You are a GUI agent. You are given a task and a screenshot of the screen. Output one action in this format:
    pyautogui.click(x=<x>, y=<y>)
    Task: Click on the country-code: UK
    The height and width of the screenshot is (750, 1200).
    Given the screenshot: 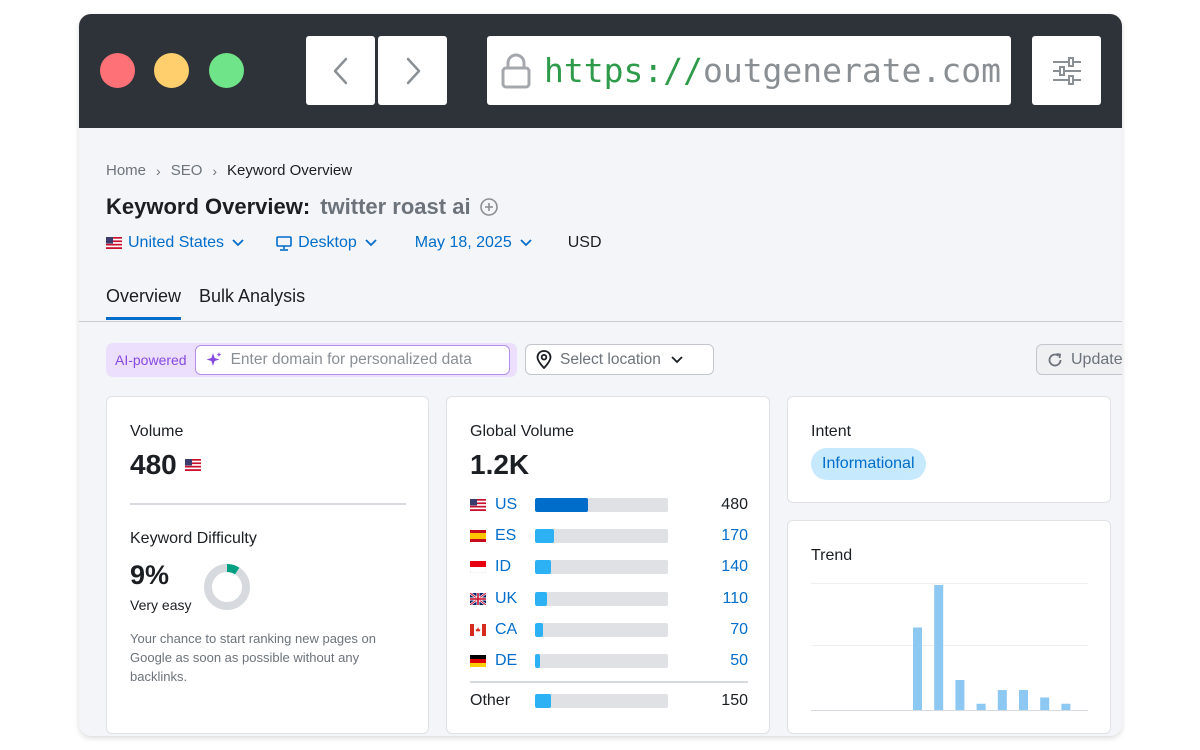 What is the action you would take?
    pyautogui.click(x=515, y=599)
    